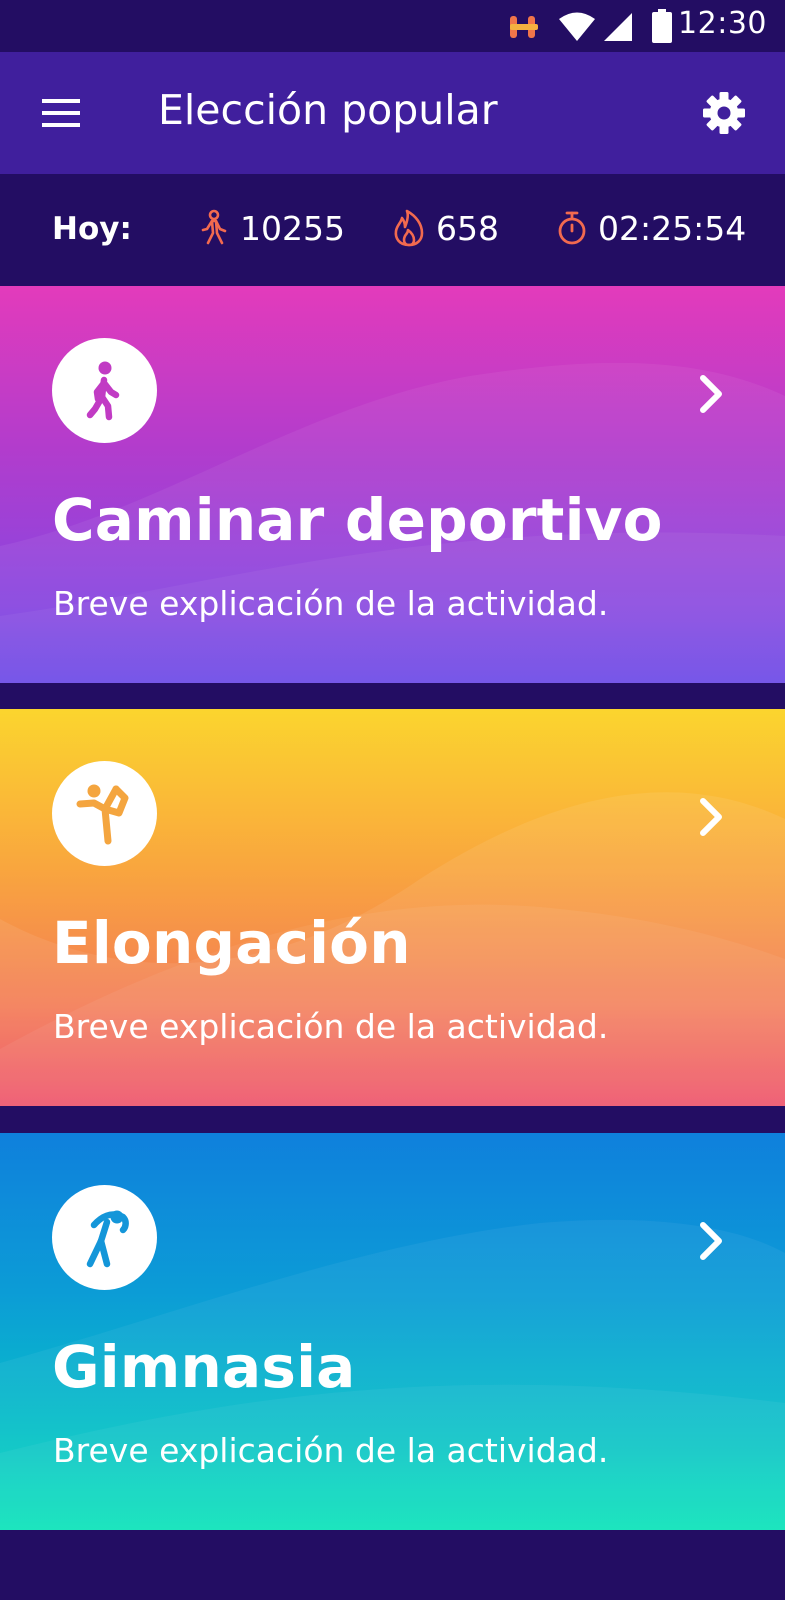  What do you see at coordinates (467, 228) in the screenshot?
I see `calories-value: 658` at bounding box center [467, 228].